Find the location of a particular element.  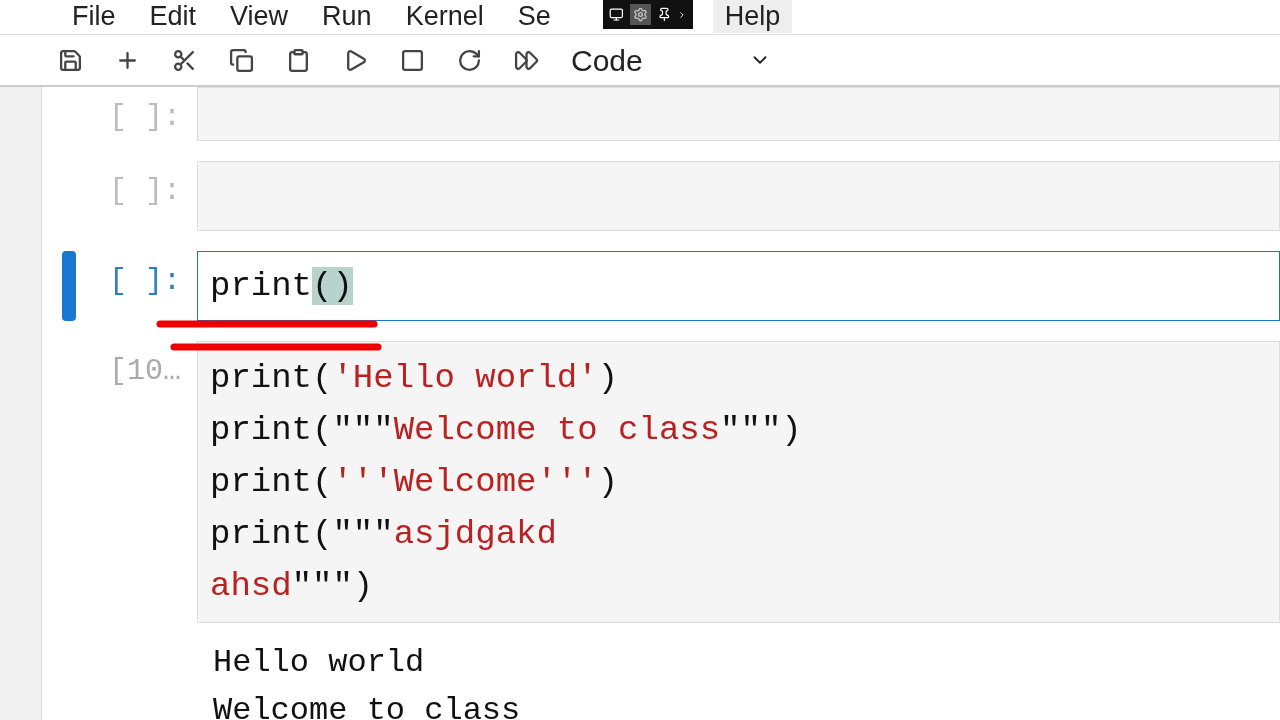

menu-item: Help is located at coordinates (752, 16).